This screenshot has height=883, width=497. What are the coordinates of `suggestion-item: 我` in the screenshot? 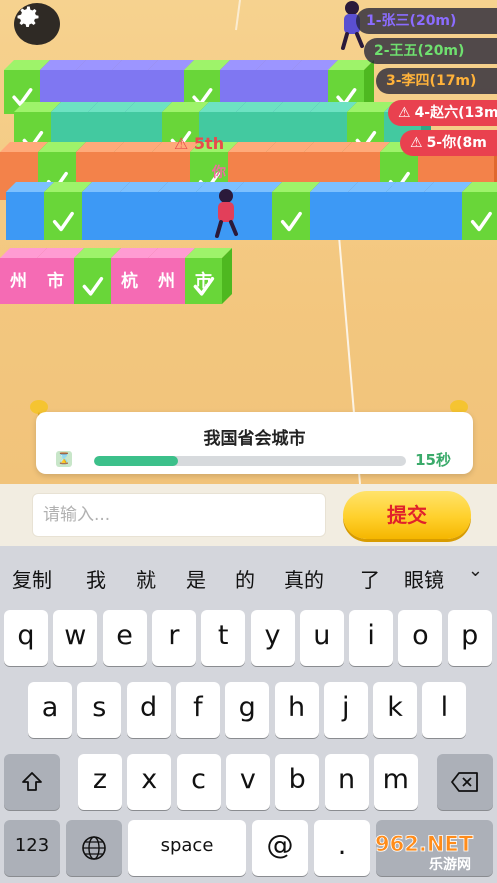 It's located at (96, 578).